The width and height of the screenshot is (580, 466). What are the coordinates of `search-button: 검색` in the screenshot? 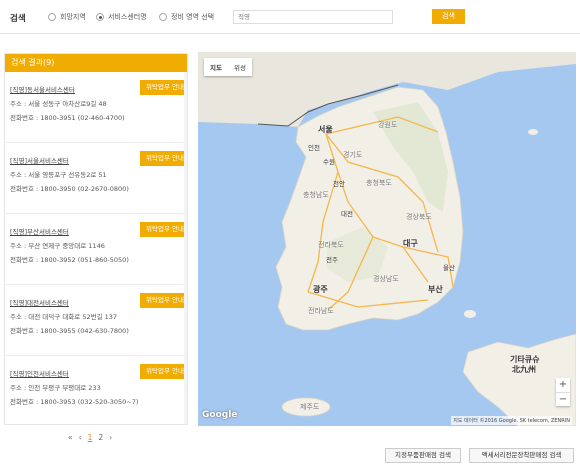 It's located at (448, 16).